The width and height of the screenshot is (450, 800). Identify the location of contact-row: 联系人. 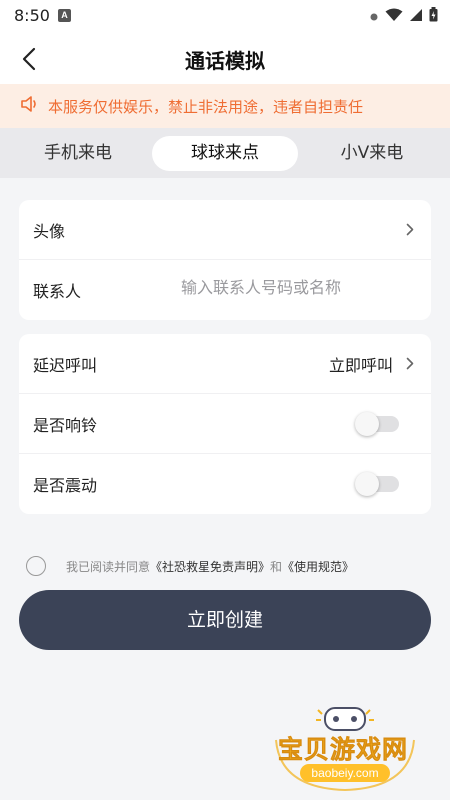
(225, 290).